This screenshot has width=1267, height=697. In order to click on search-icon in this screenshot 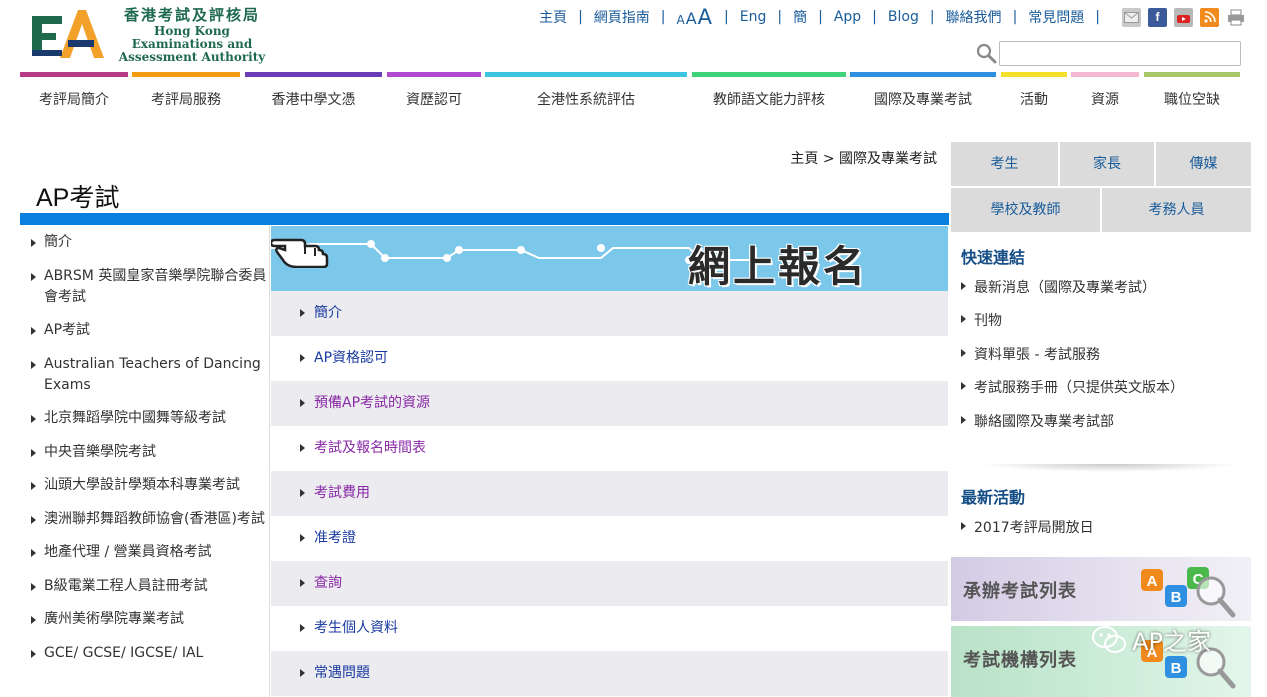, I will do `click(987, 54)`.